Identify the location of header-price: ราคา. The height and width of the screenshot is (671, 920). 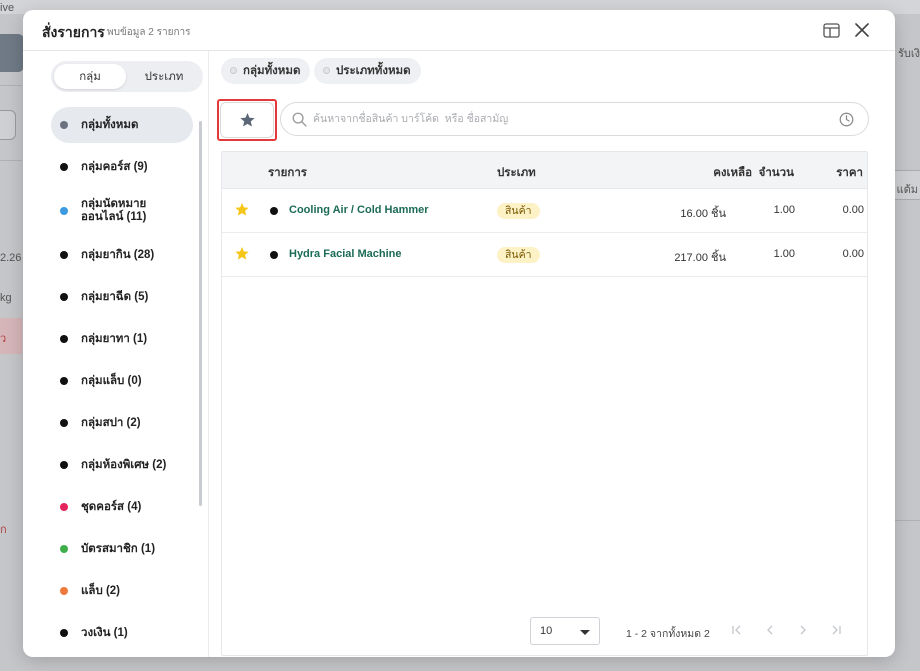
(849, 173).